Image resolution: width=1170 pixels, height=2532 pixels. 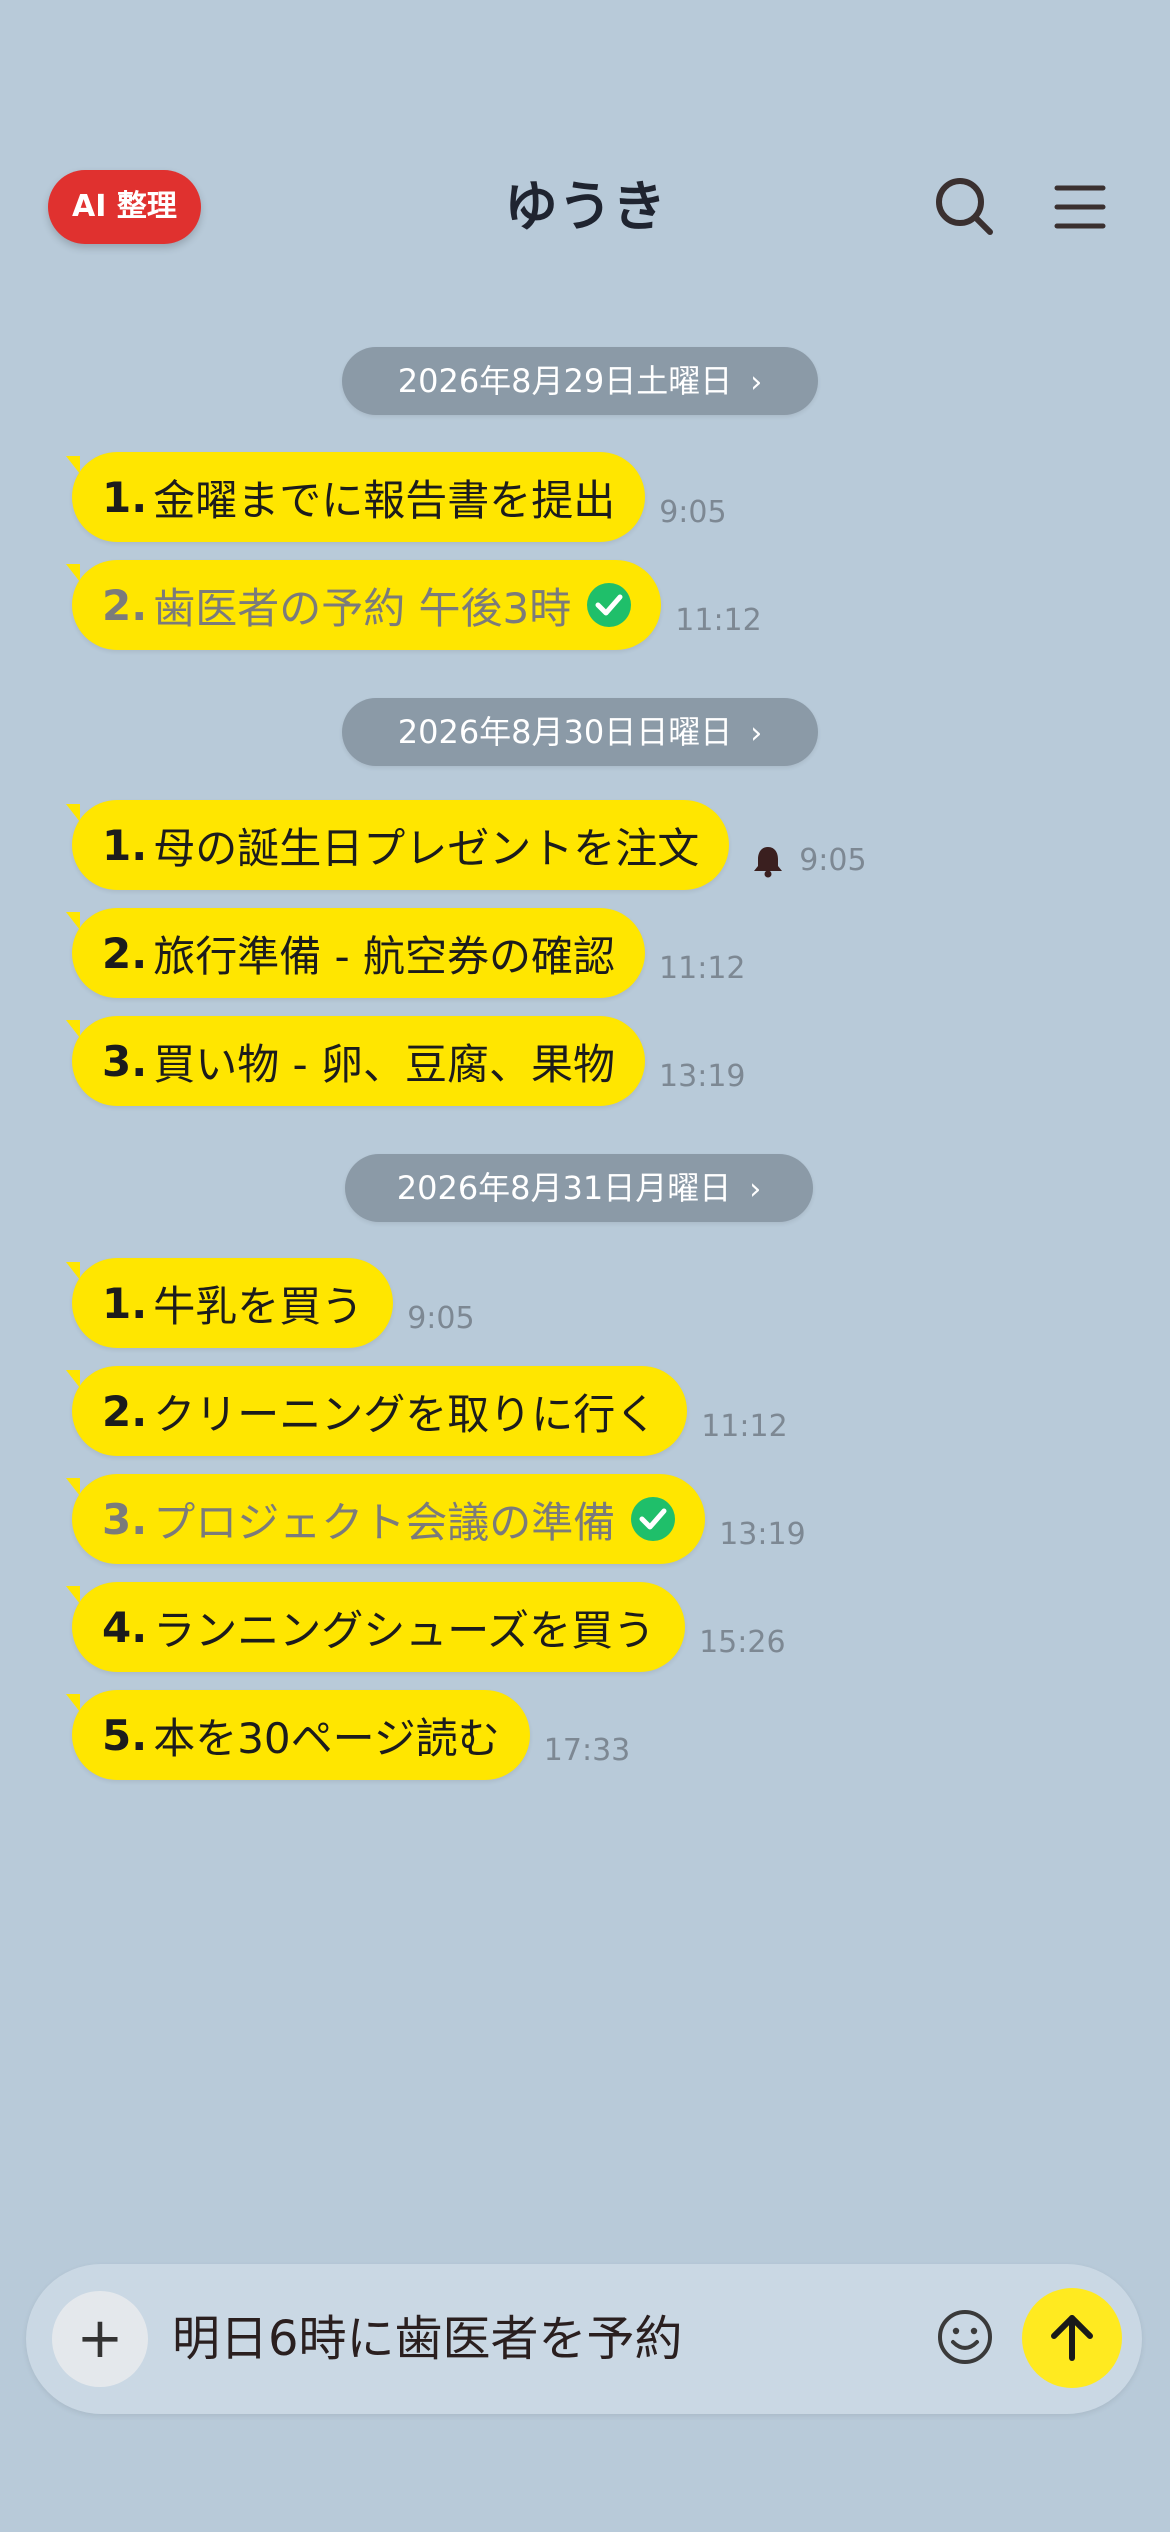 What do you see at coordinates (426, 848) in the screenshot?
I see `item-text: 母の誕生日プレゼントを注文` at bounding box center [426, 848].